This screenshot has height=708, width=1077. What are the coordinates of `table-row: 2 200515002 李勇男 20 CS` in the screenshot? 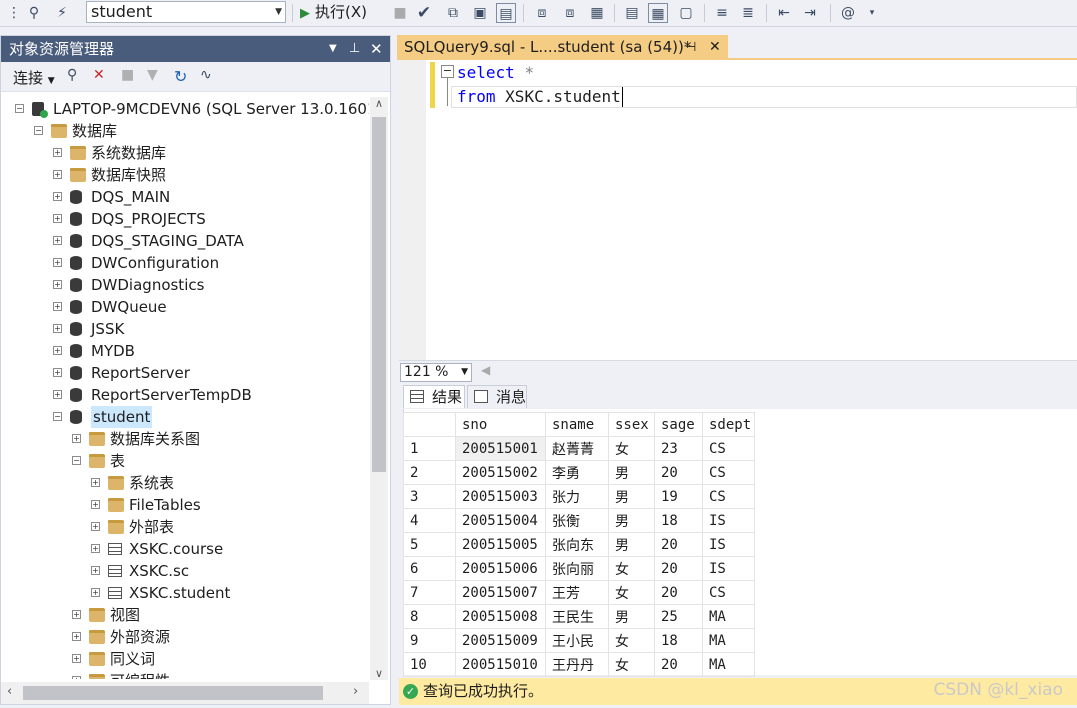 It's located at (579, 472).